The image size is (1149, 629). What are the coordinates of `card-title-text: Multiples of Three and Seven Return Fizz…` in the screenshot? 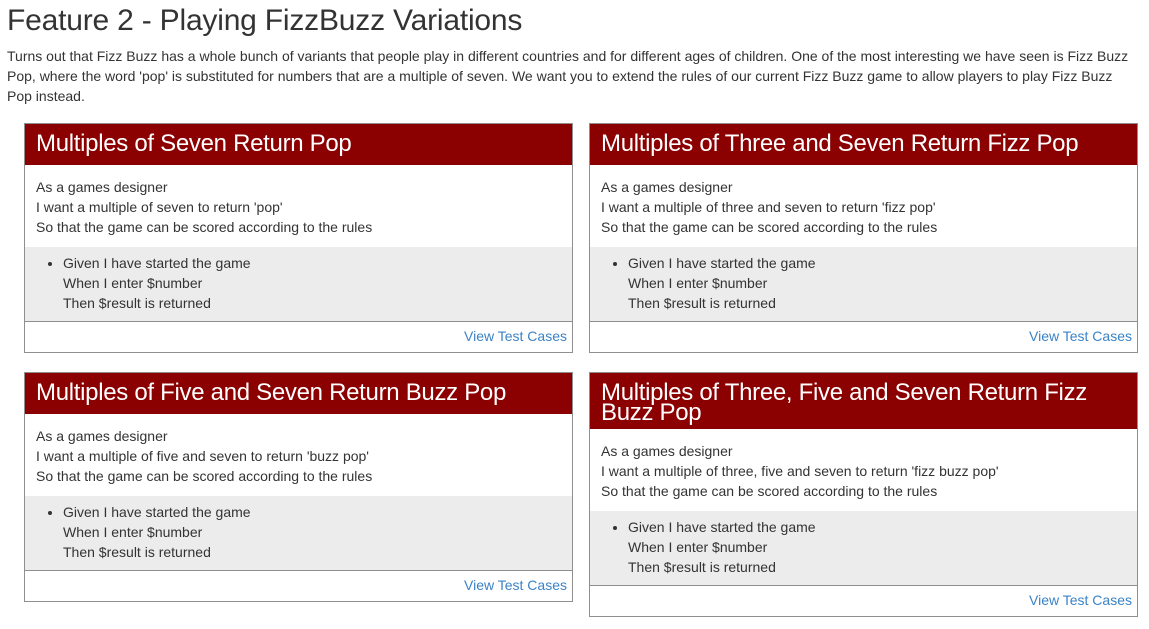 It's located at (840, 143).